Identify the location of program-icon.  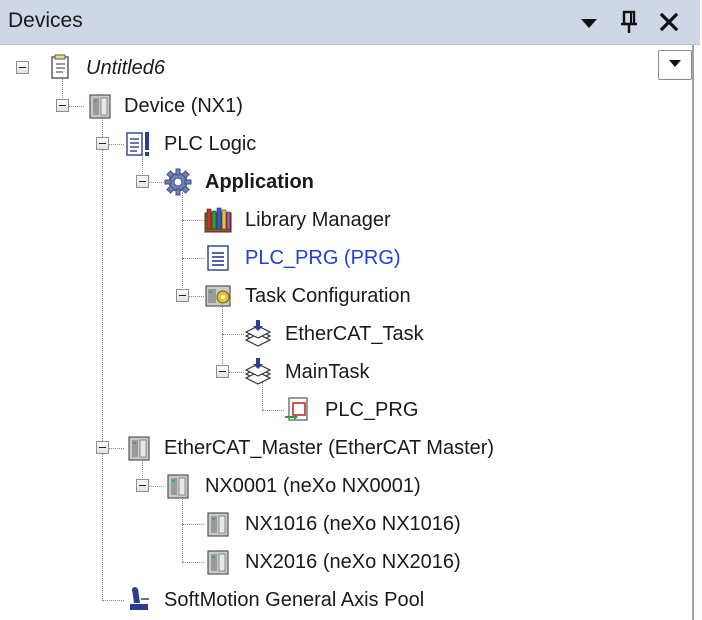
(218, 258).